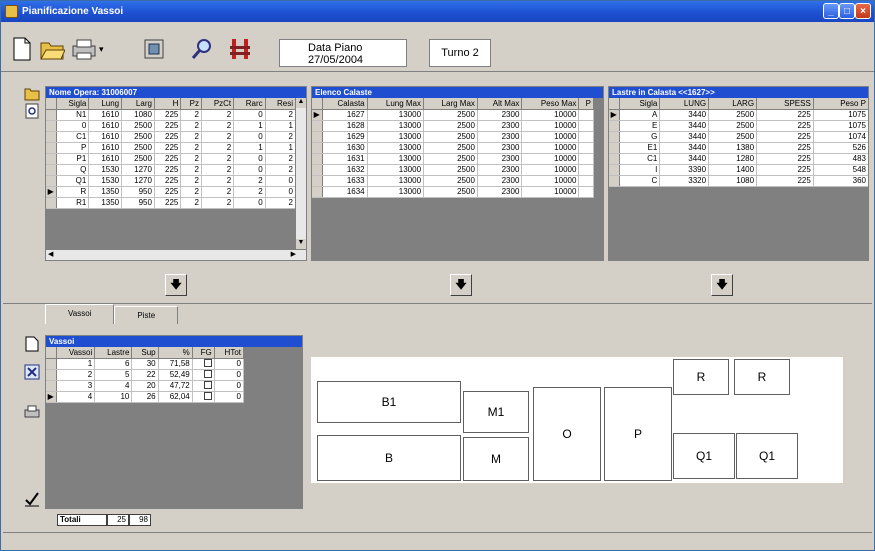 The width and height of the screenshot is (875, 551). Describe the element at coordinates (113, 375) in the screenshot. I see `table-cell: 5` at that location.